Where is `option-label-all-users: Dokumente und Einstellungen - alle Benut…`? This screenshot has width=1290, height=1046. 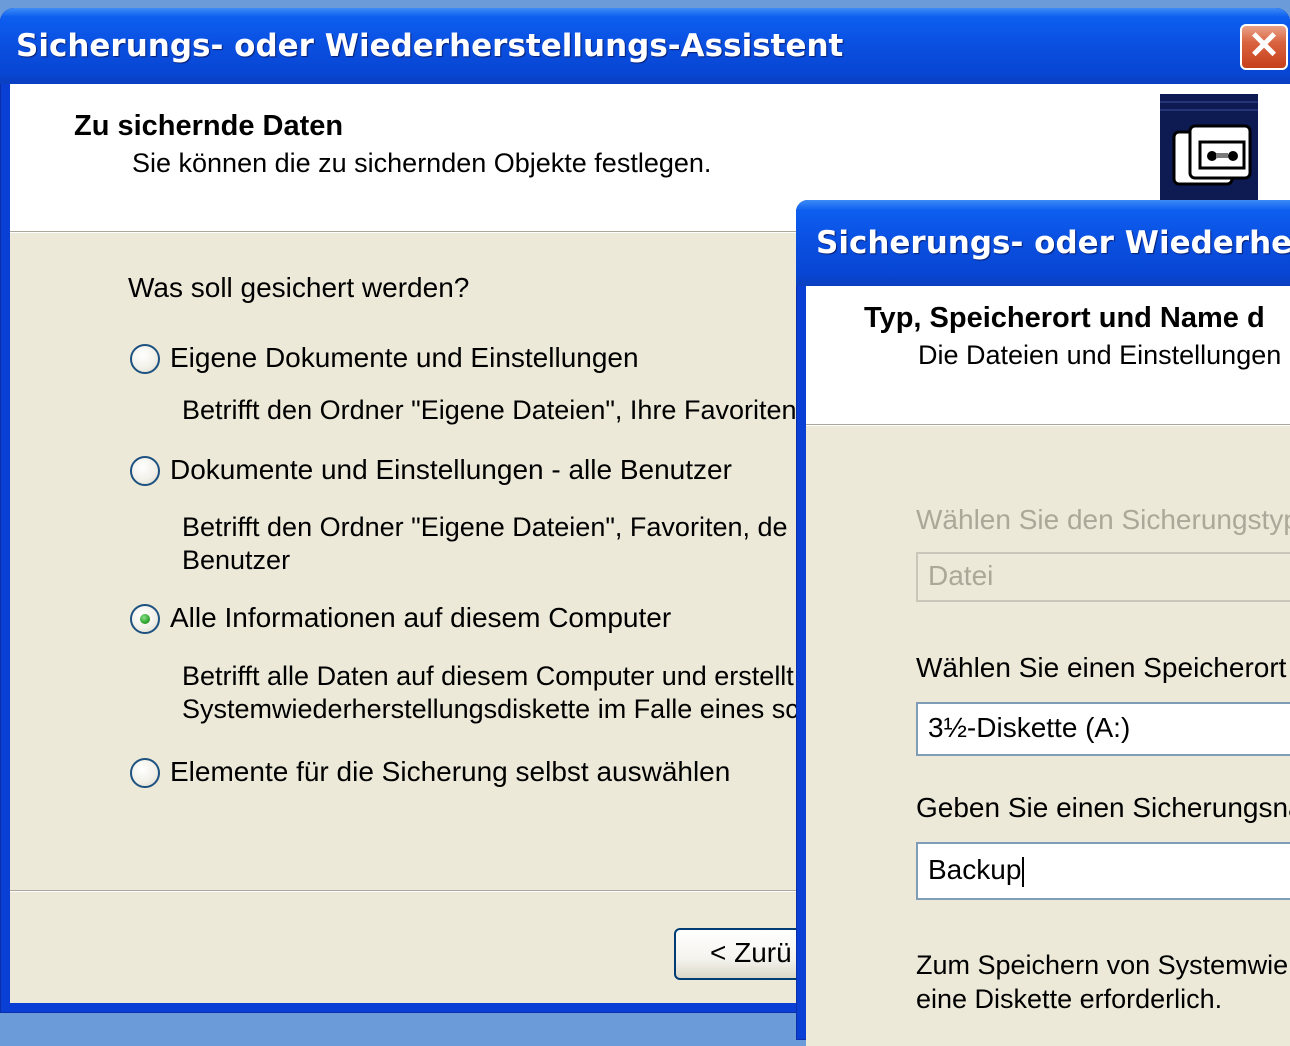 option-label-all-users: Dokumente und Einstellungen - alle Benut… is located at coordinates (451, 470).